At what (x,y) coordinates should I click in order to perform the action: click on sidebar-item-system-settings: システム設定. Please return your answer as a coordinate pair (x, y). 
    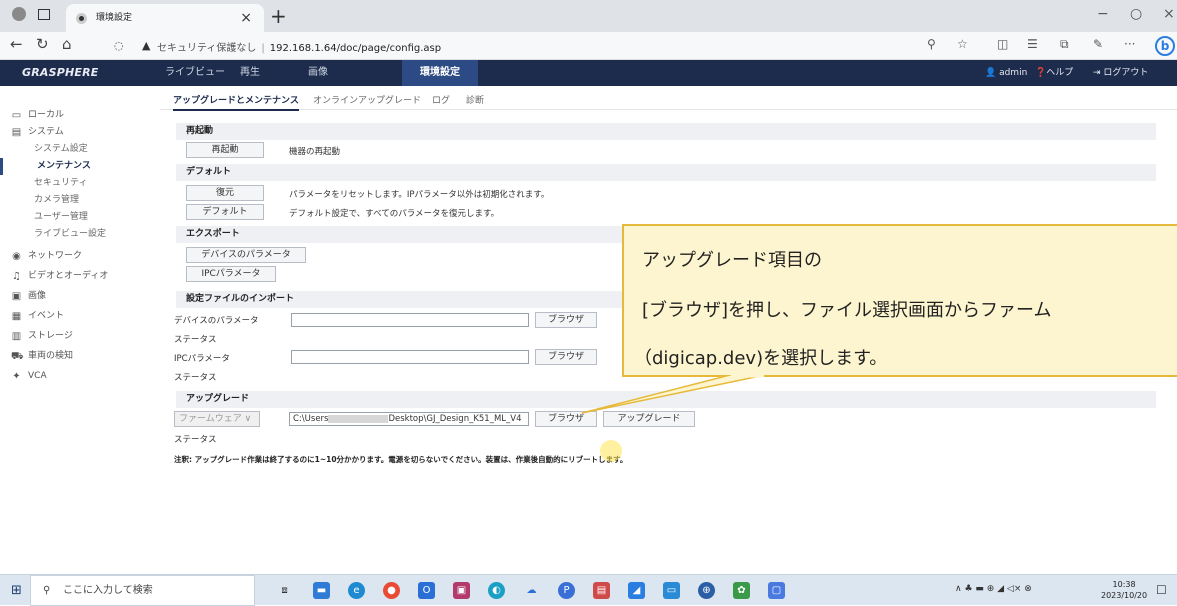
    Looking at the image, I should click on (80, 149).